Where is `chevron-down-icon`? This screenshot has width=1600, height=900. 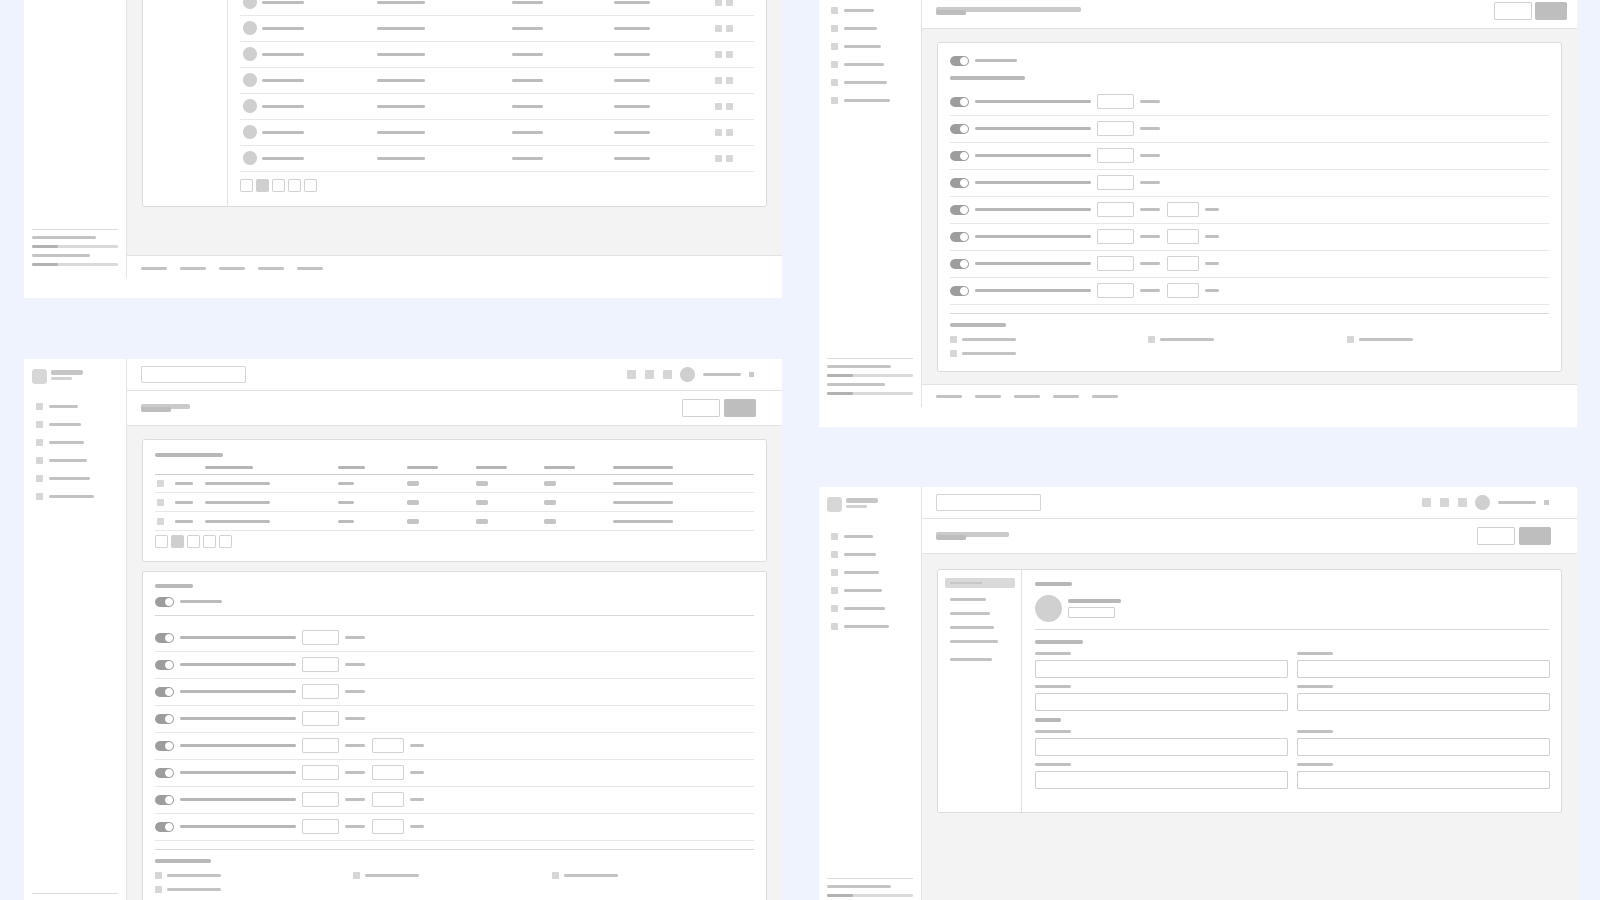 chevron-down-icon is located at coordinates (1546, 502).